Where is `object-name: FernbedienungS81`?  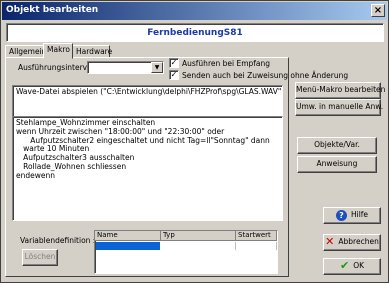 object-name: FernbedienungS81 is located at coordinates (195, 33).